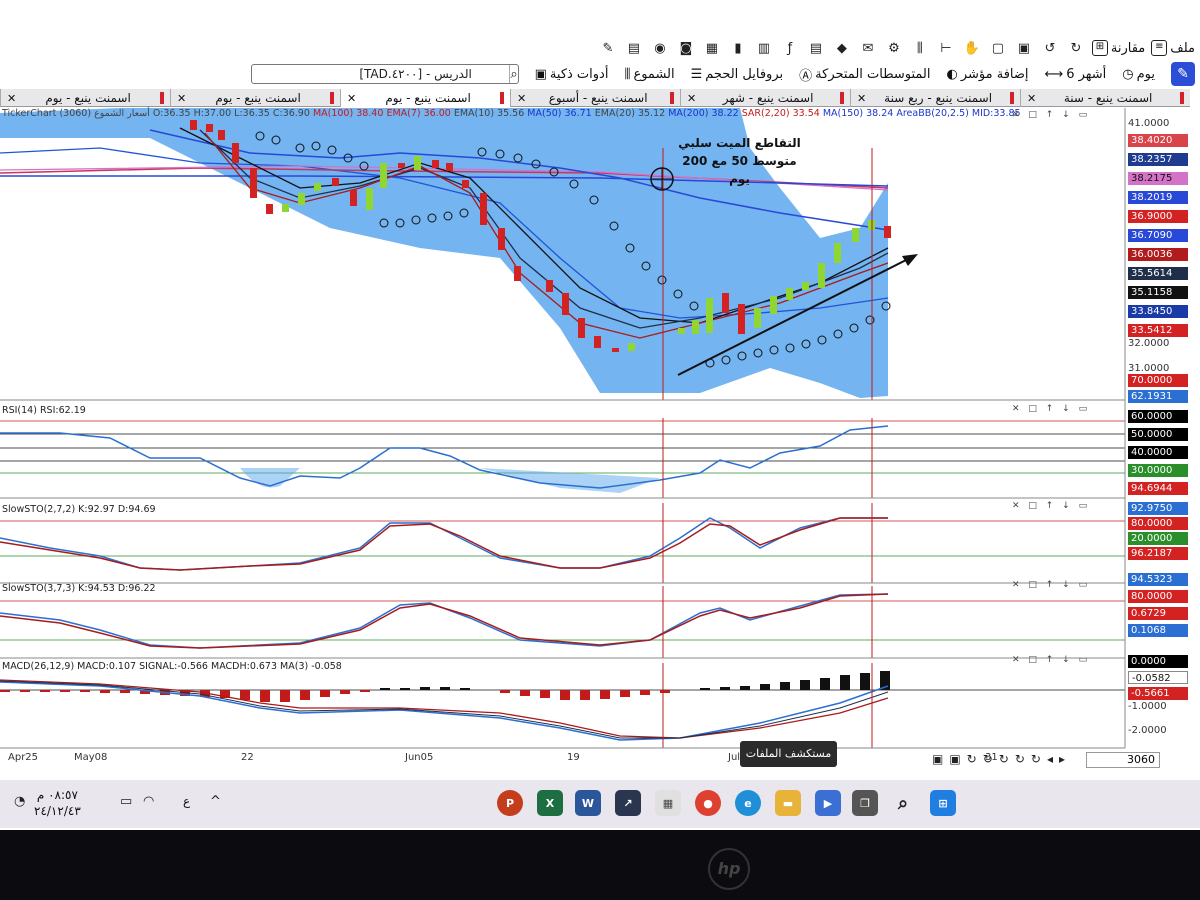 The height and width of the screenshot is (900, 1200). Describe the element at coordinates (748, 803) in the screenshot. I see `edge-icon: e` at that location.